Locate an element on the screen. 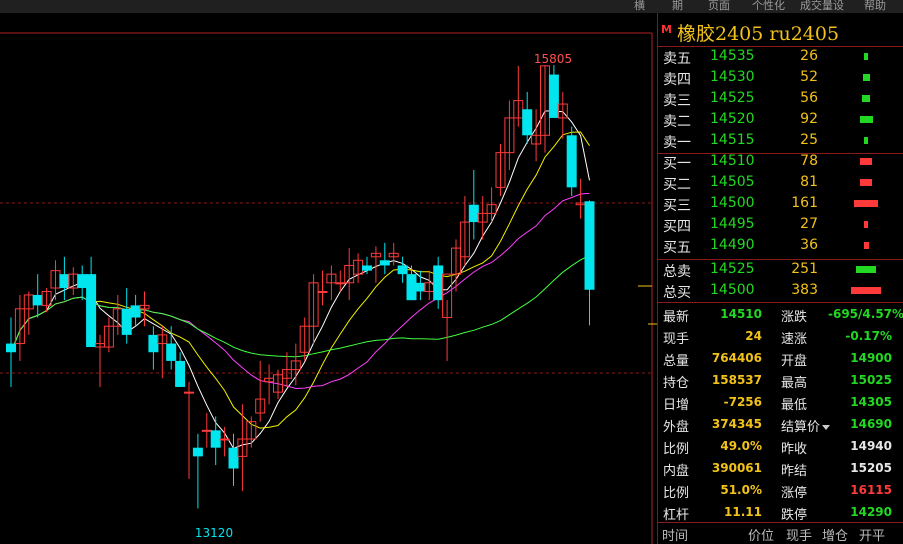  stat-label: 最高 is located at coordinates (794, 383).